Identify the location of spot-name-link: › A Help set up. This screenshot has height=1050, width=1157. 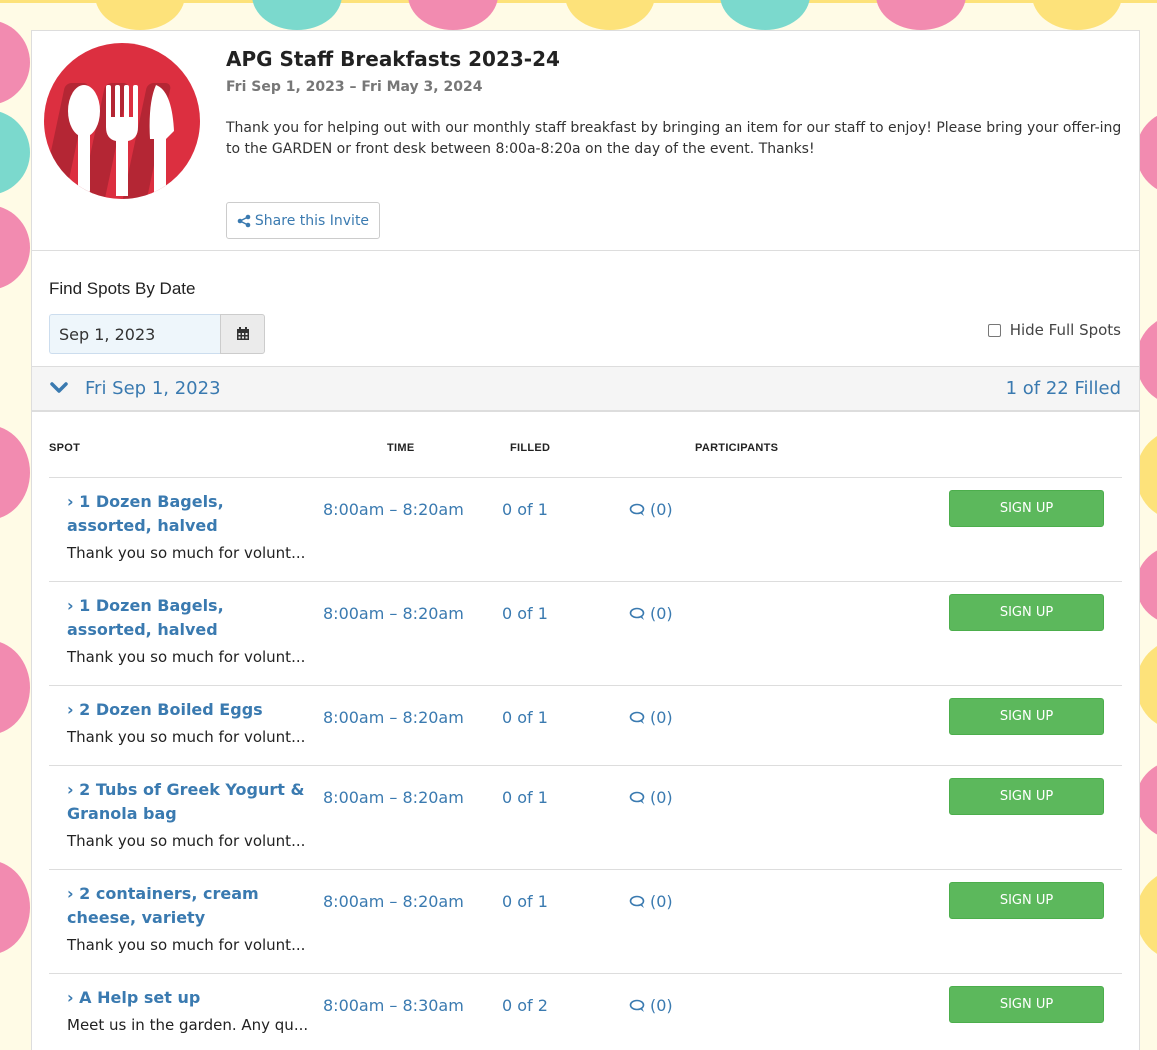
(217, 998).